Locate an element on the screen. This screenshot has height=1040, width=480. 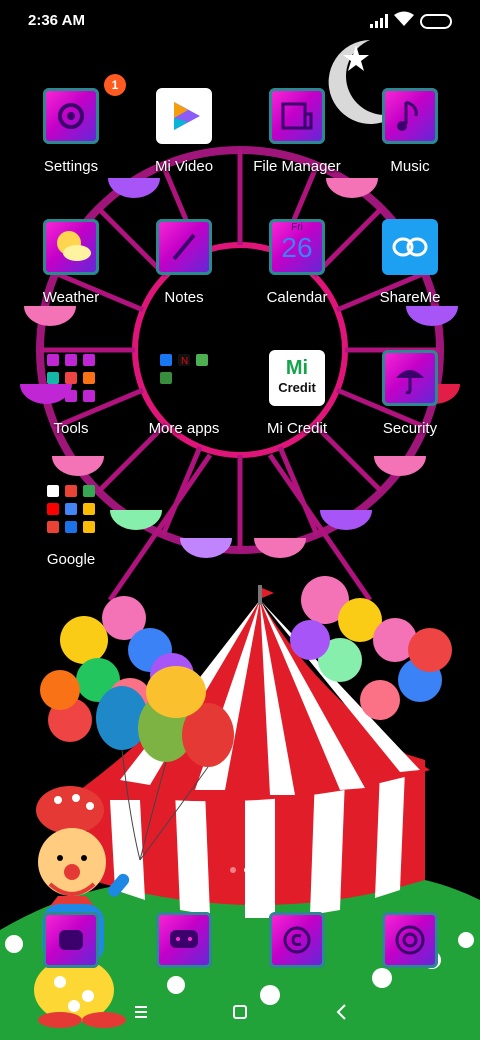
app-label: Settings is located at coordinates (71, 166).